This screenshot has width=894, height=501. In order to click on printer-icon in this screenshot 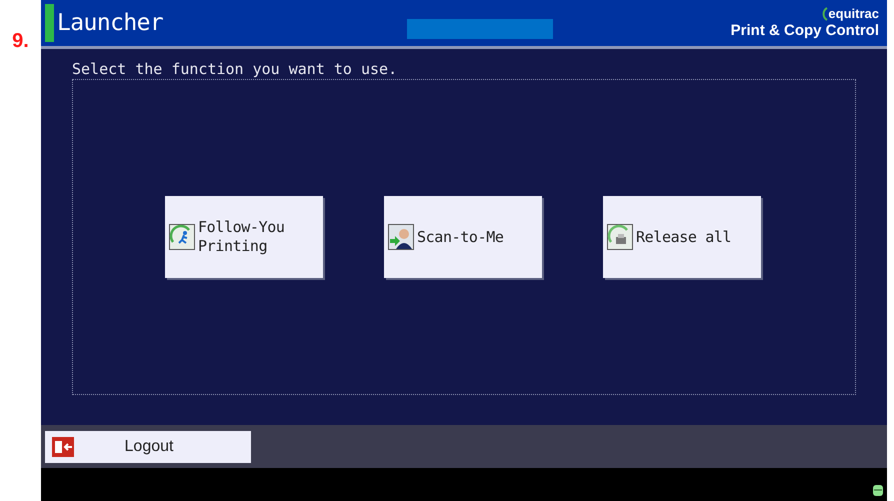, I will do `click(620, 237)`.